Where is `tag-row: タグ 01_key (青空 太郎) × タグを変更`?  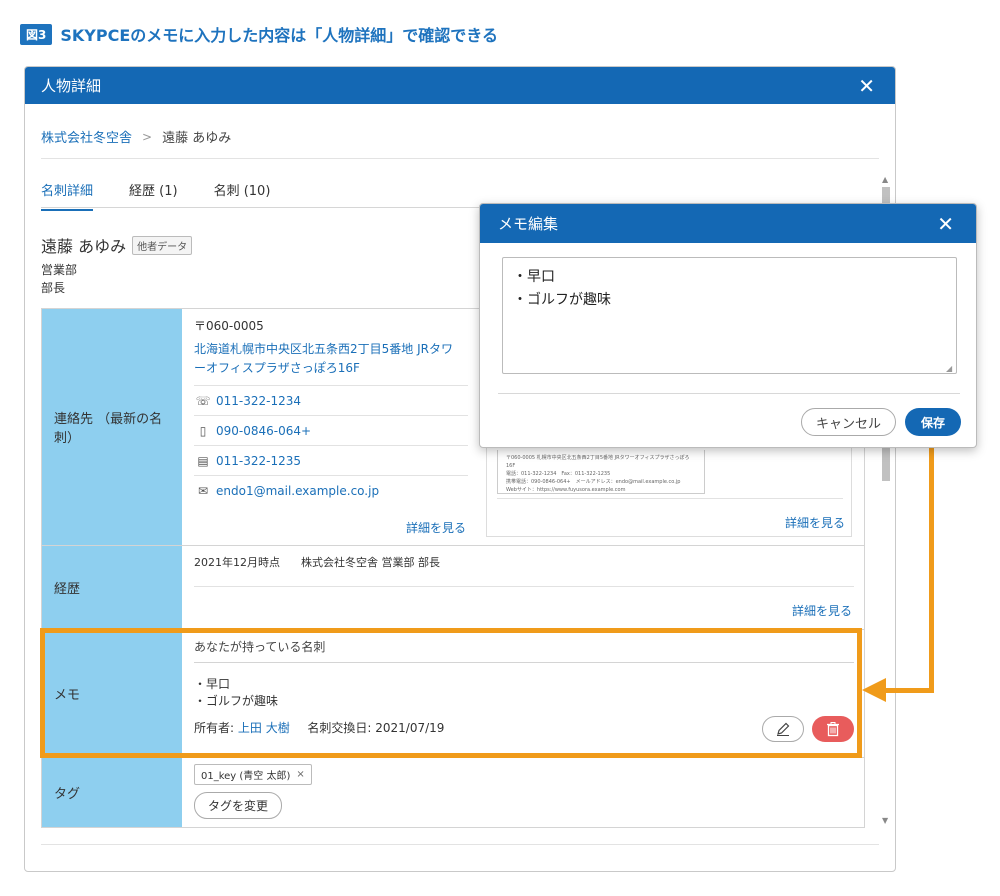 tag-row: タグ 01_key (青空 太郎) × タグを変更 is located at coordinates (453, 792).